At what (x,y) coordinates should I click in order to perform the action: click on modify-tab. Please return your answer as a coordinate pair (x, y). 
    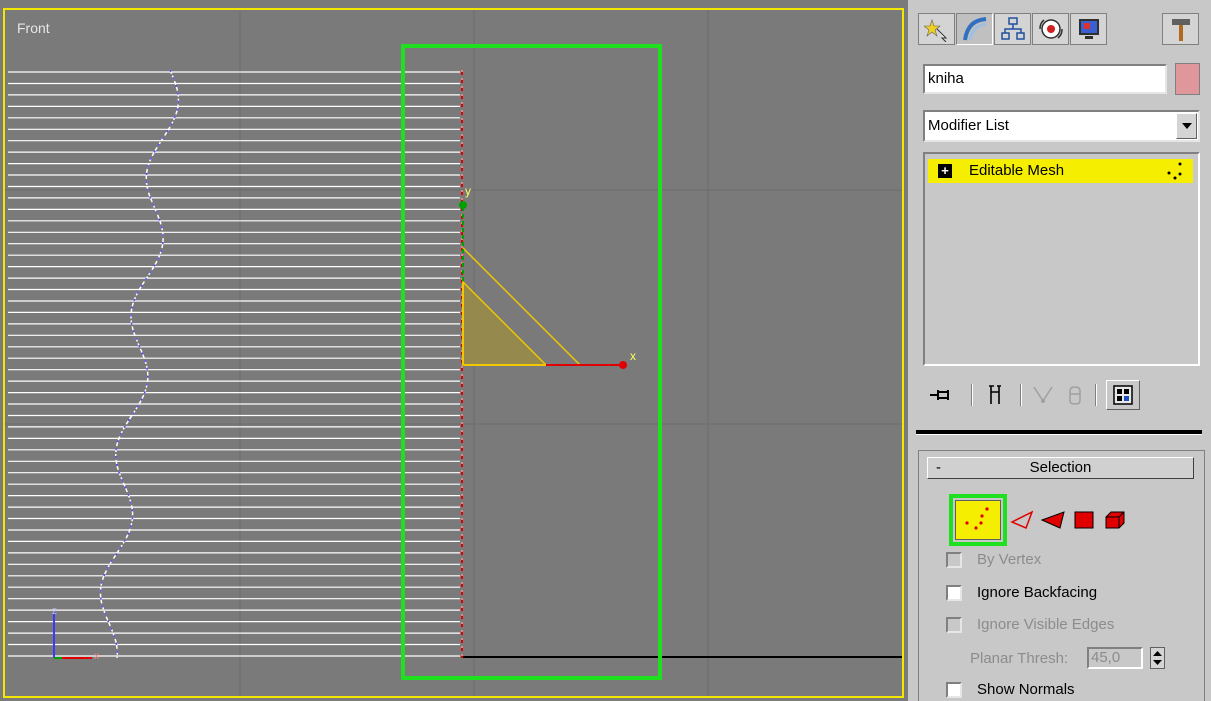
    Looking at the image, I should click on (974, 29).